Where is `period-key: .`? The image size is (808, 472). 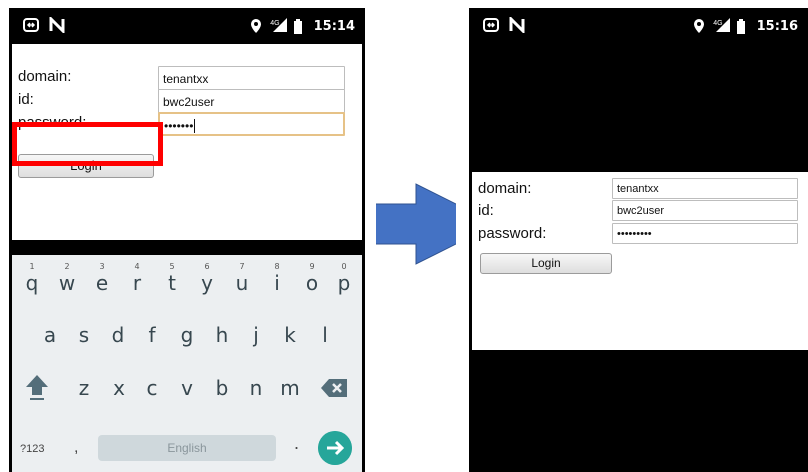
period-key: . is located at coordinates (296, 443).